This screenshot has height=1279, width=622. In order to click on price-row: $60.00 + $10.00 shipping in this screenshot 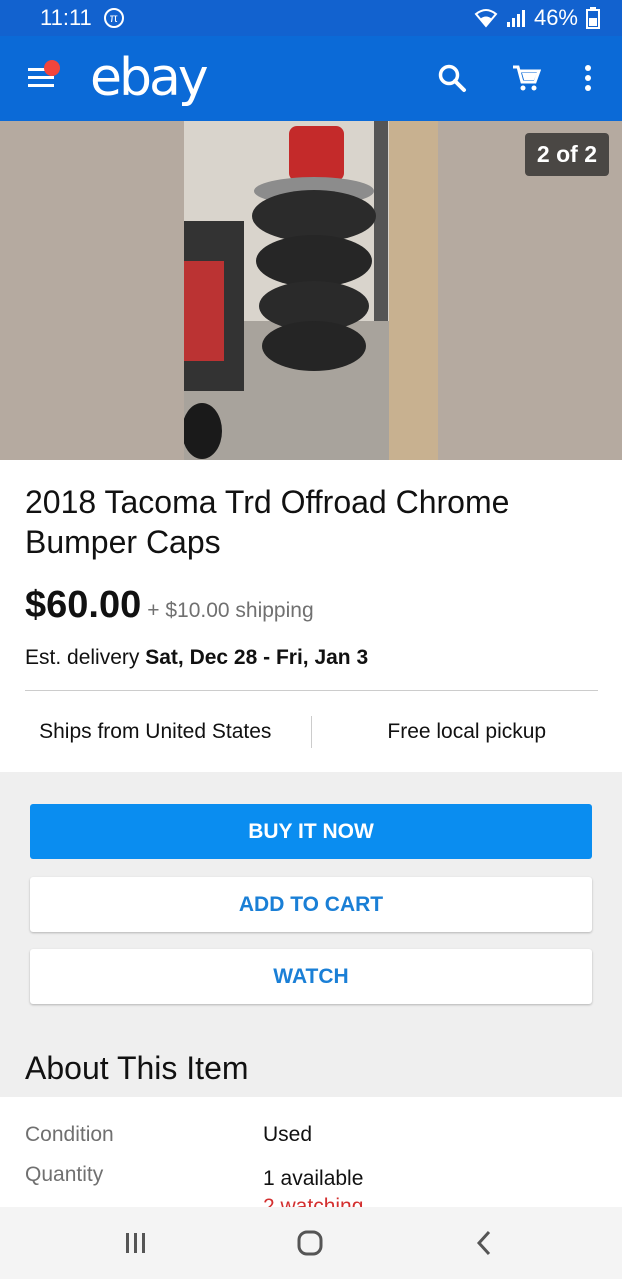, I will do `click(169, 605)`.